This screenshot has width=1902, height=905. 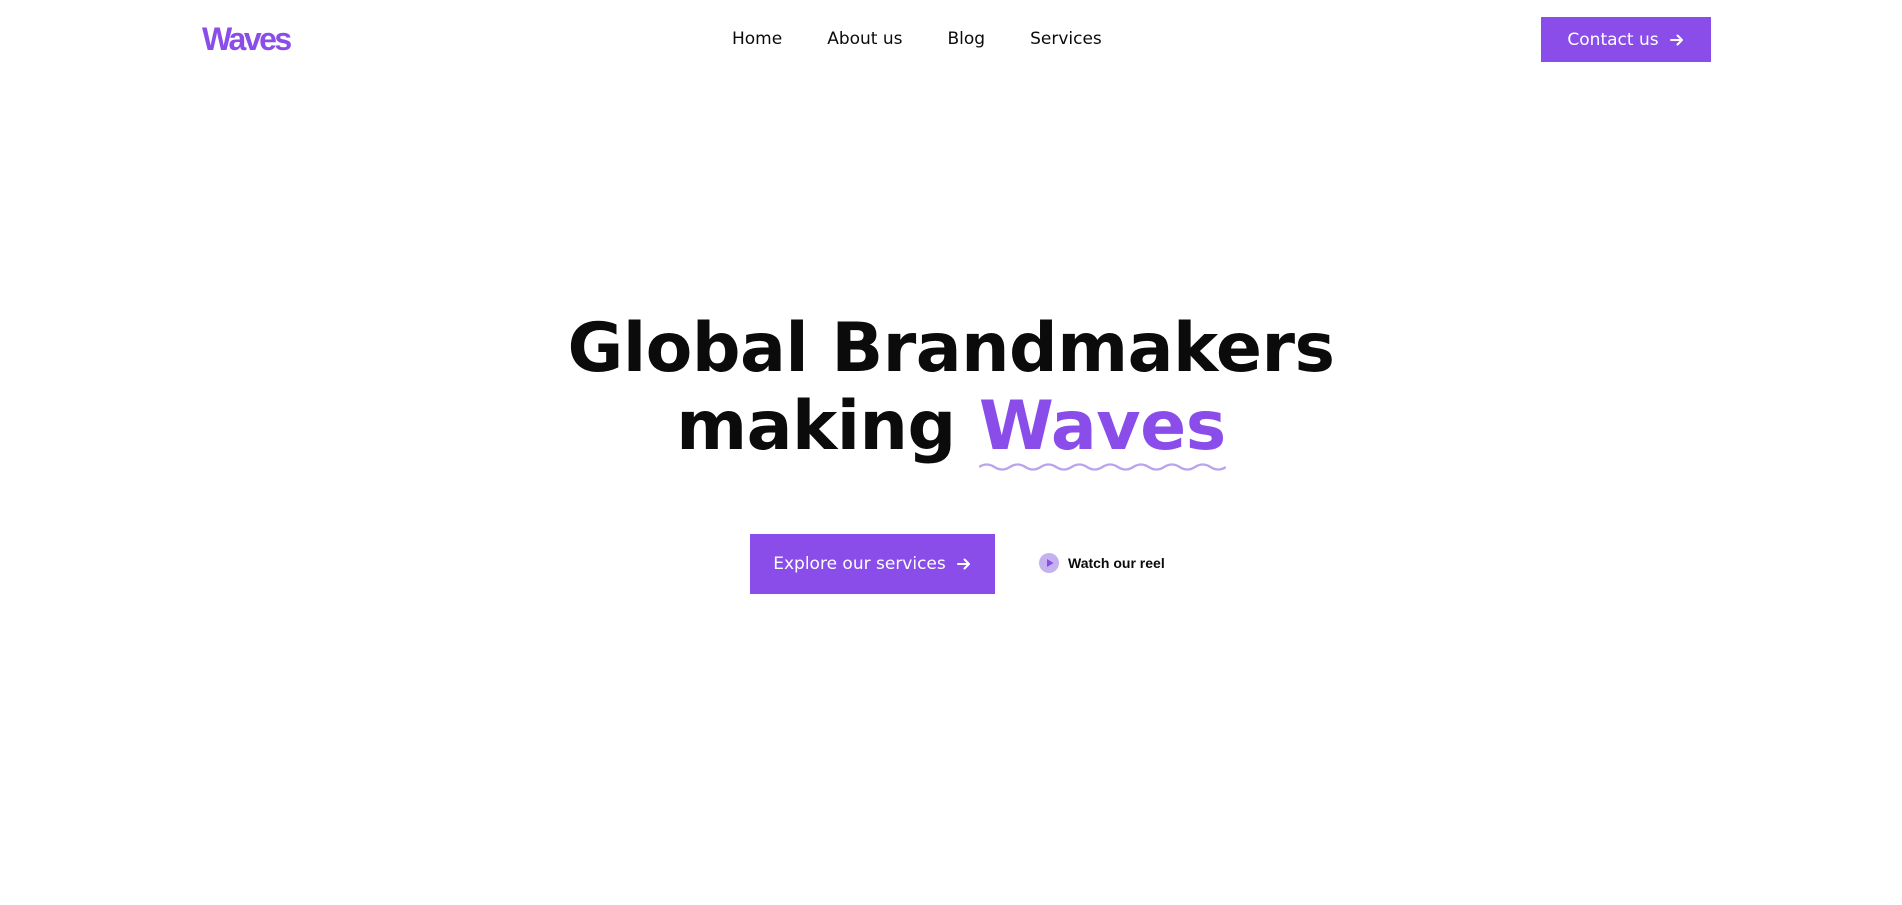 I want to click on logo: Waves, so click(x=247, y=39).